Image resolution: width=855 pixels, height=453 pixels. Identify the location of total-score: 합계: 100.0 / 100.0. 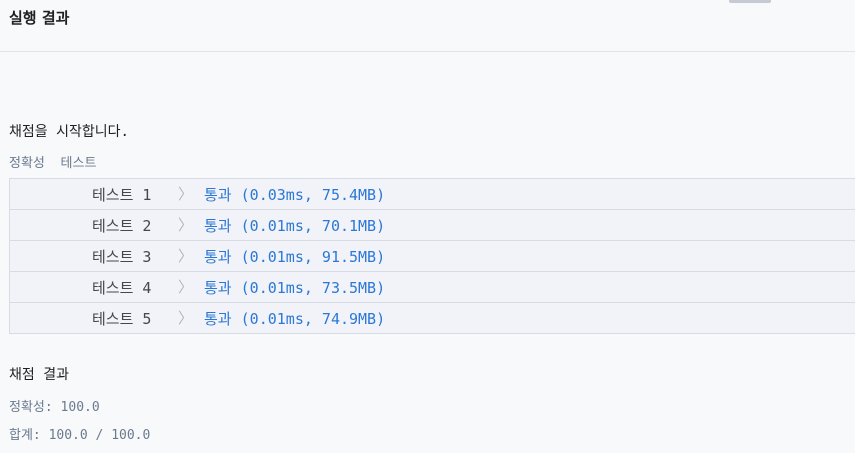
(79, 433).